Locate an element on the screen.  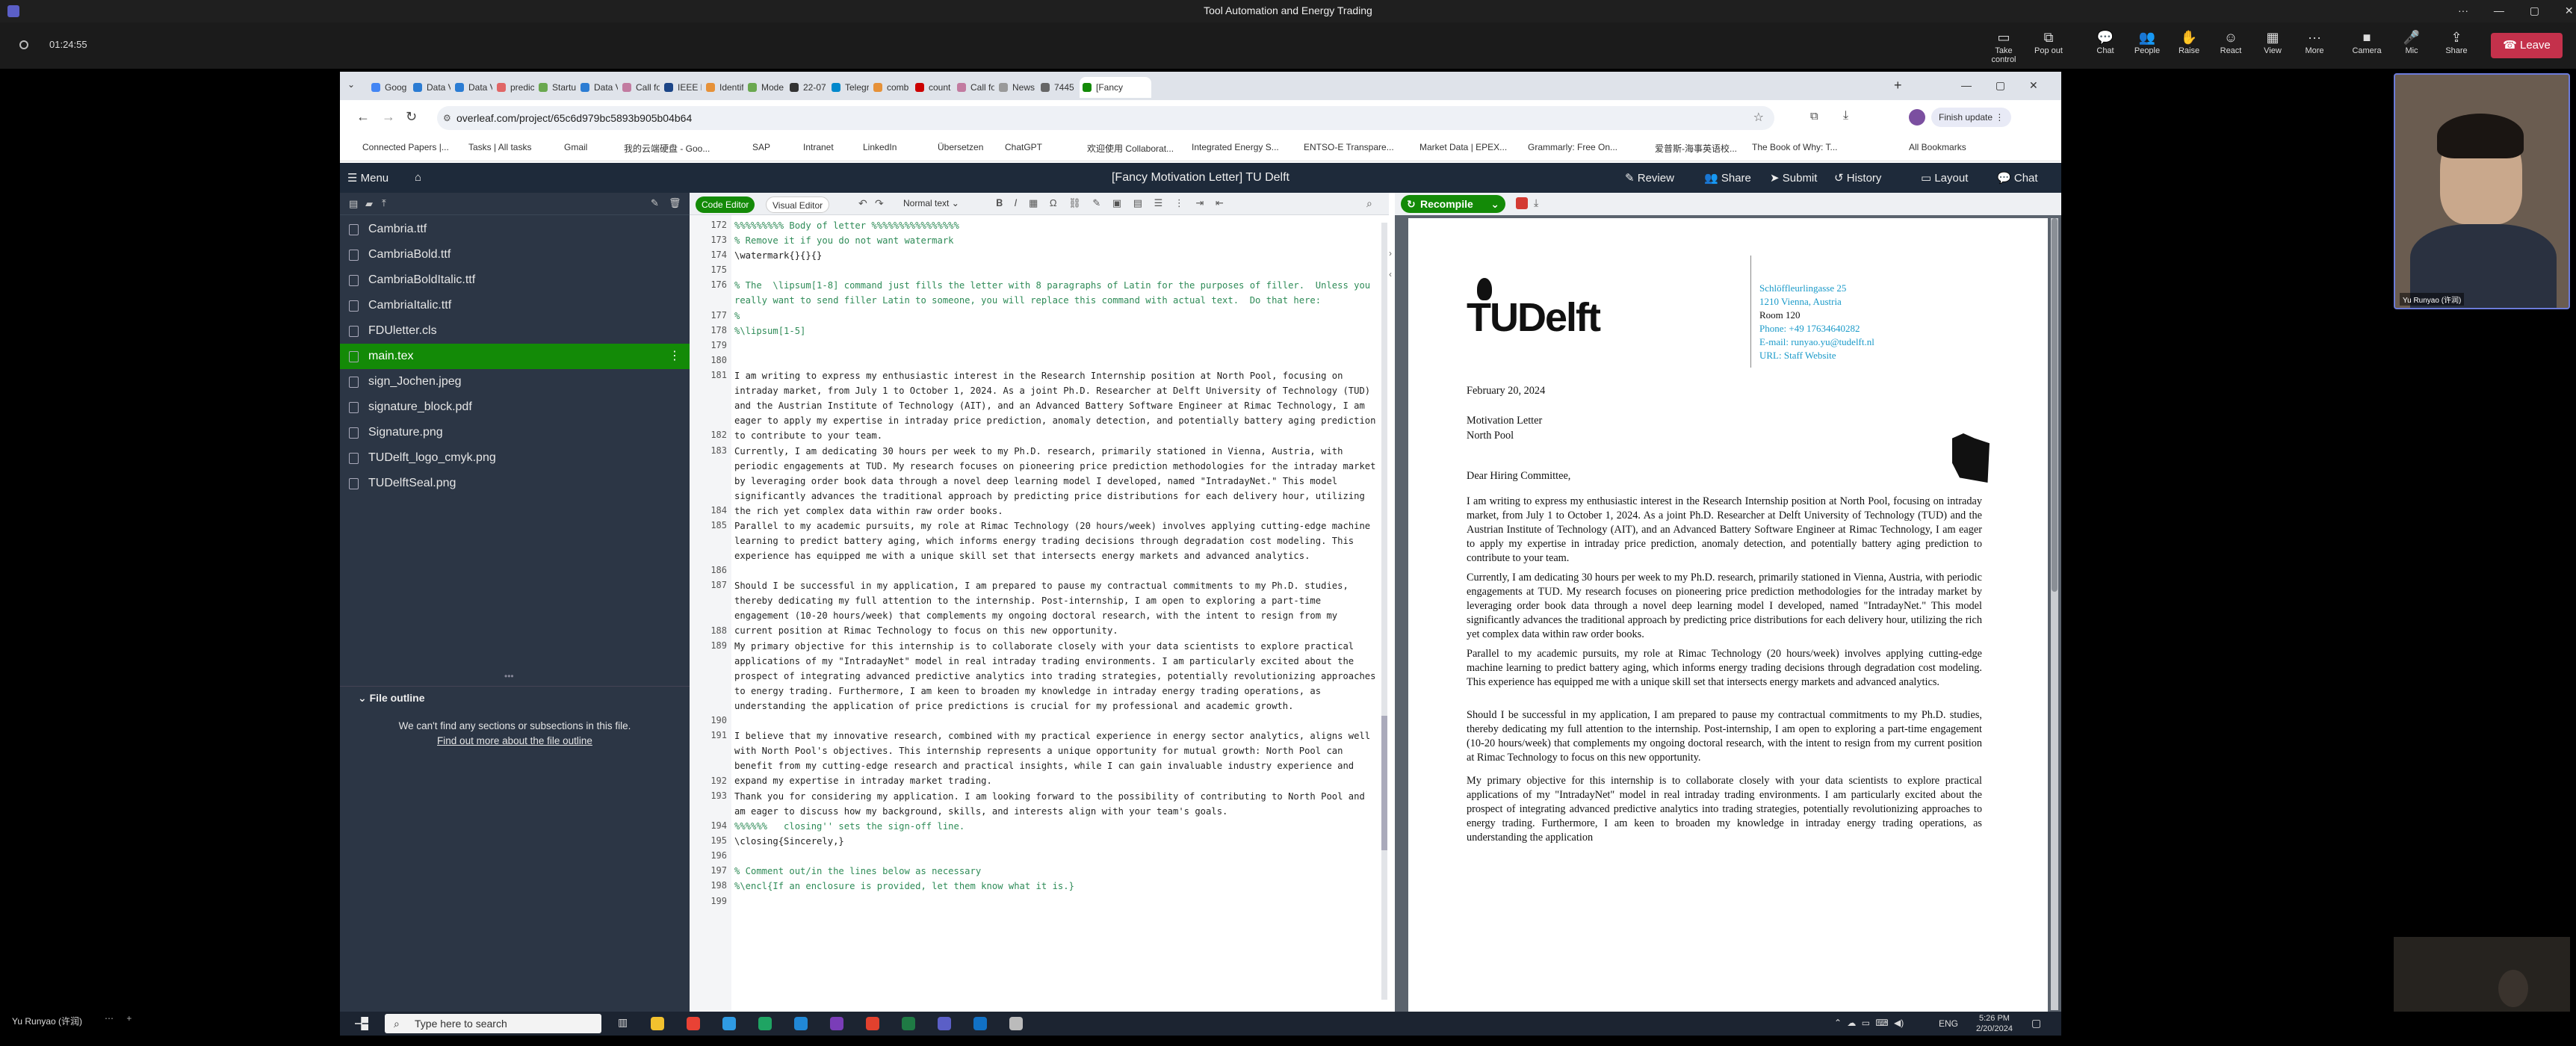
file-item: Signature.png is located at coordinates (515, 433).